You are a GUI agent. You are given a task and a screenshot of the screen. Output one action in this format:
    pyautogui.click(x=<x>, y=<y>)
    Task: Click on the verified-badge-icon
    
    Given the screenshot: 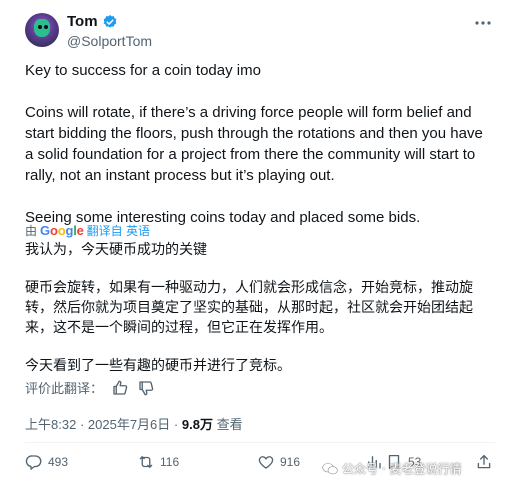 What is the action you would take?
    pyautogui.click(x=109, y=21)
    